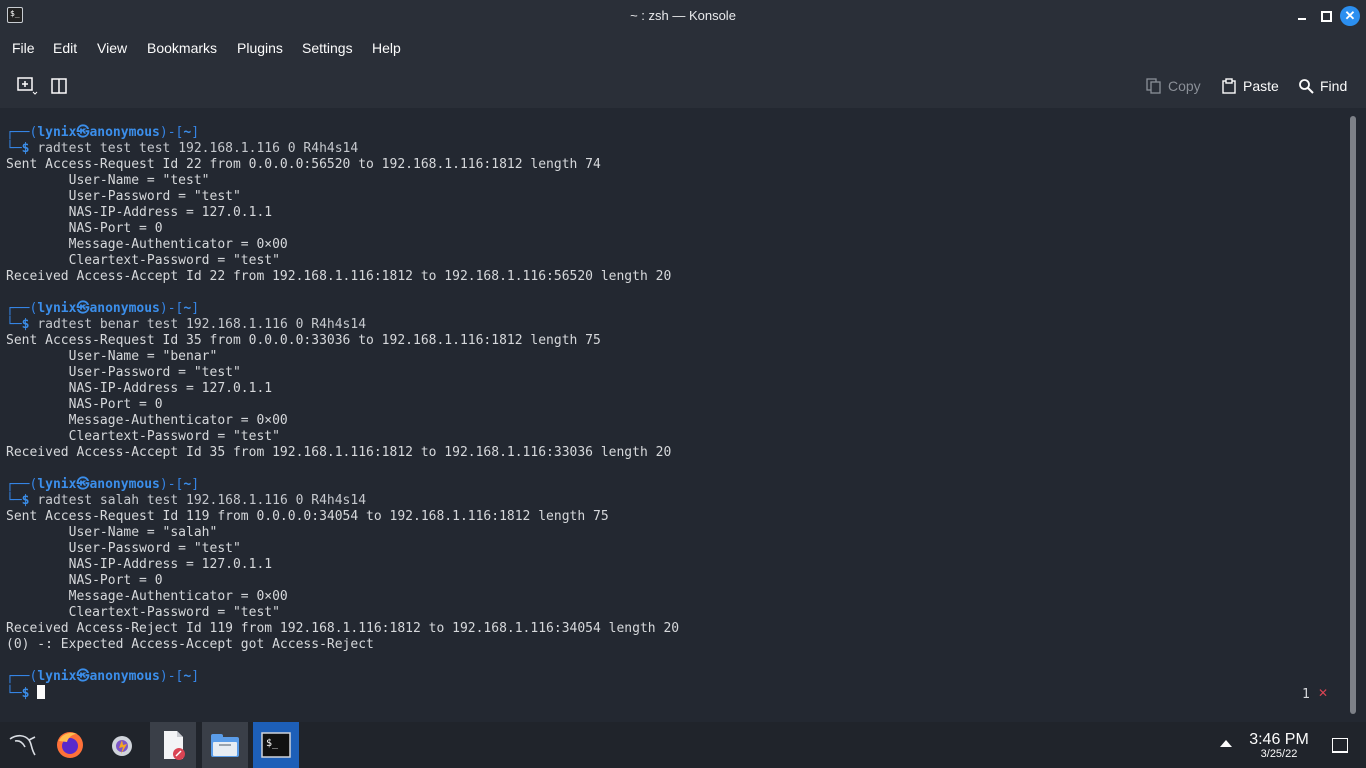 This screenshot has width=1366, height=768. Describe the element at coordinates (65, 48) in the screenshot. I see `menu-edit: Edit` at that location.